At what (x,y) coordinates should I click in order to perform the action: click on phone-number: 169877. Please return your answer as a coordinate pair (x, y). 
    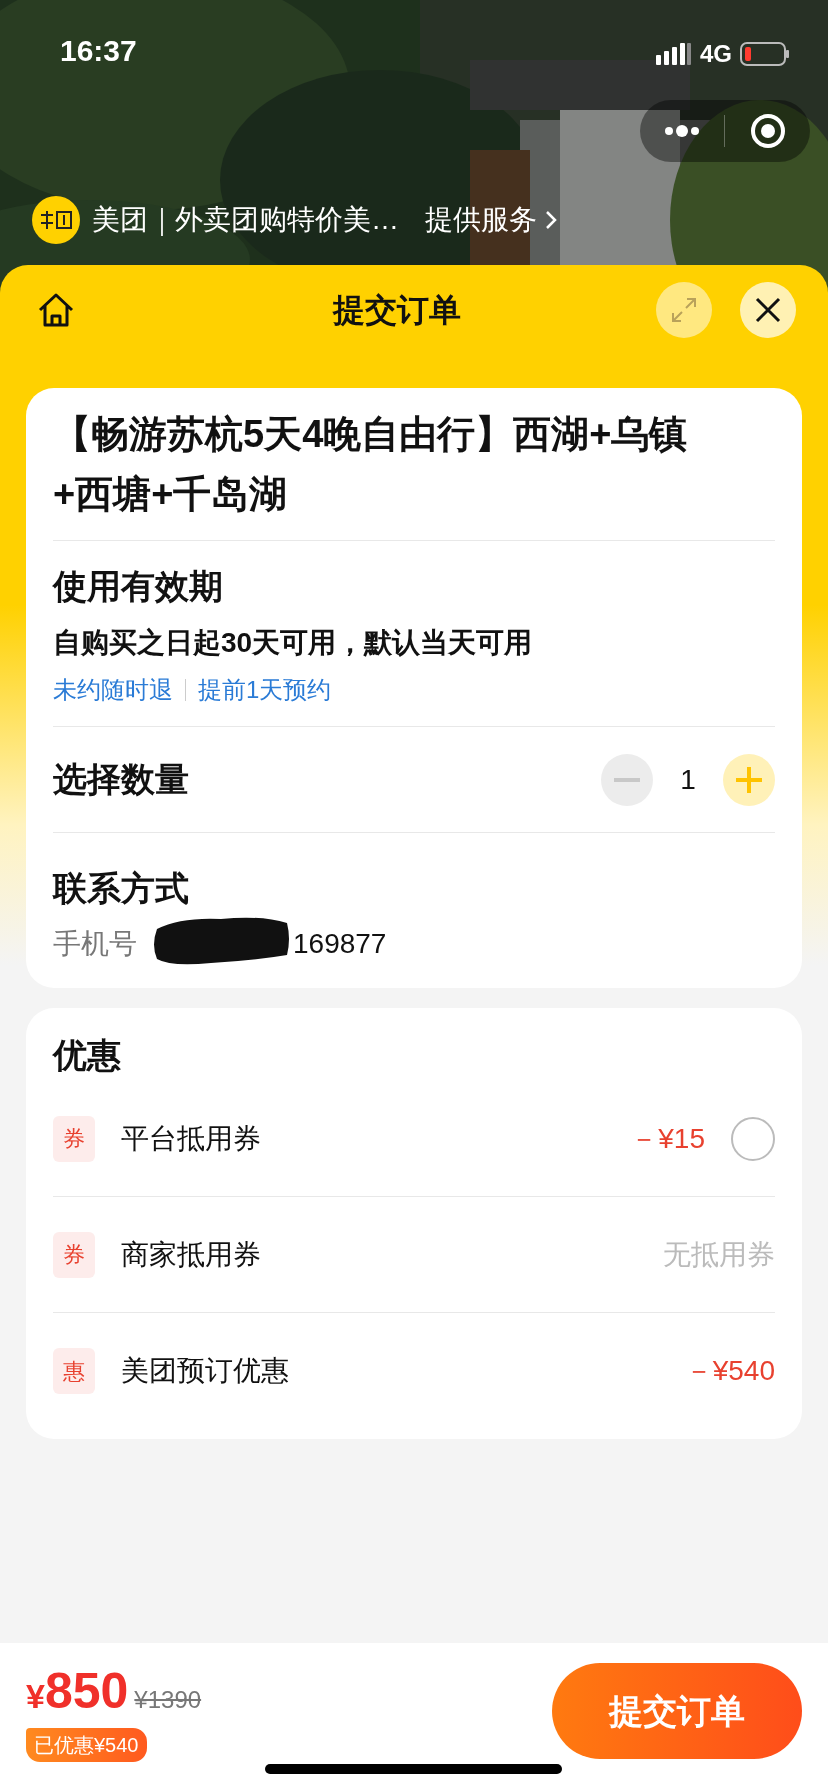
    Looking at the image, I should click on (340, 944).